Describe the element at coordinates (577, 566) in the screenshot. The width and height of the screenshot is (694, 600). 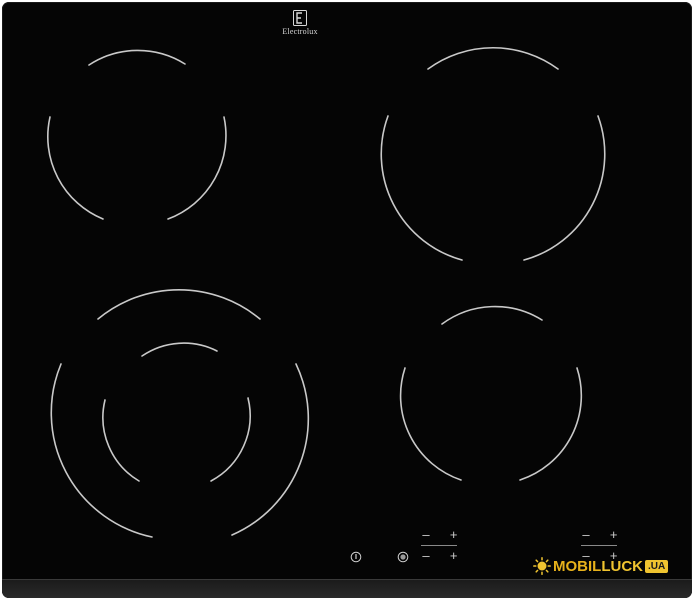
I see `watermark-mobil: MOBIL` at that location.